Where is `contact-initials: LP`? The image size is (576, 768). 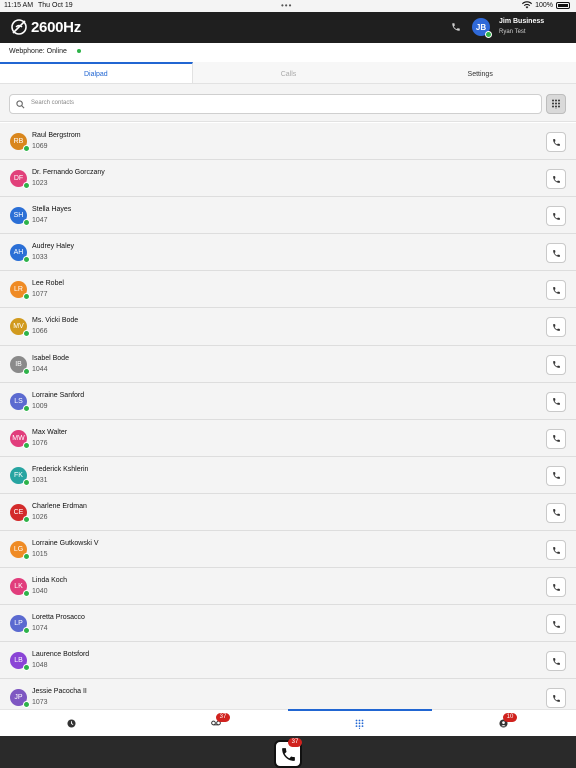
contact-initials: LP is located at coordinates (18, 624).